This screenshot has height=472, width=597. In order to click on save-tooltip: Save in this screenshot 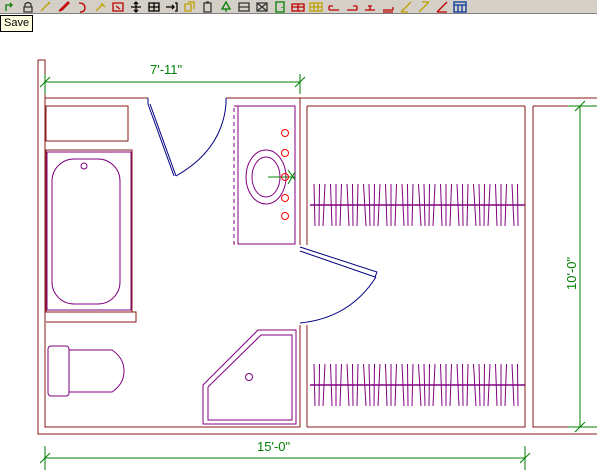, I will do `click(17, 23)`.